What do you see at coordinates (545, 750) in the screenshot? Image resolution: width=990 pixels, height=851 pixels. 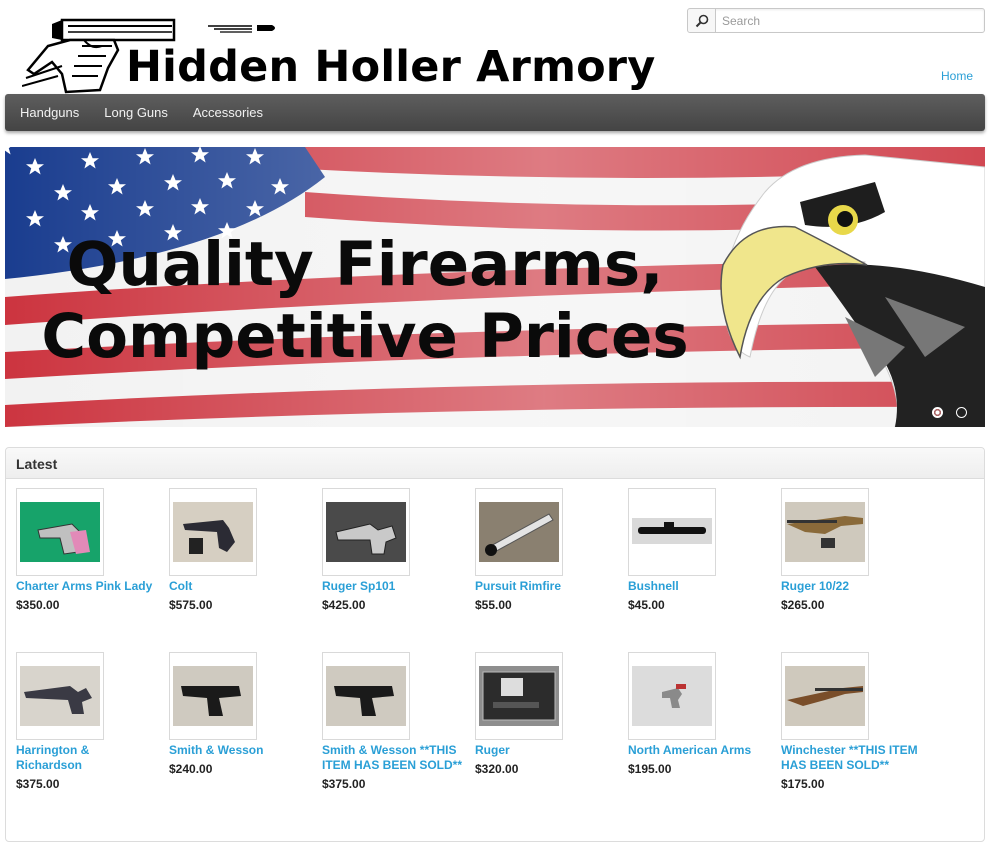 I see `product-name-link: Ruger` at bounding box center [545, 750].